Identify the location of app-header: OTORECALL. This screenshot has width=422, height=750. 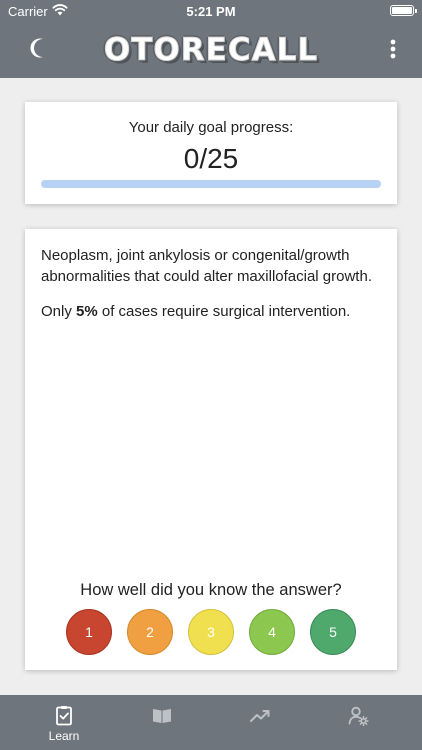
(211, 50).